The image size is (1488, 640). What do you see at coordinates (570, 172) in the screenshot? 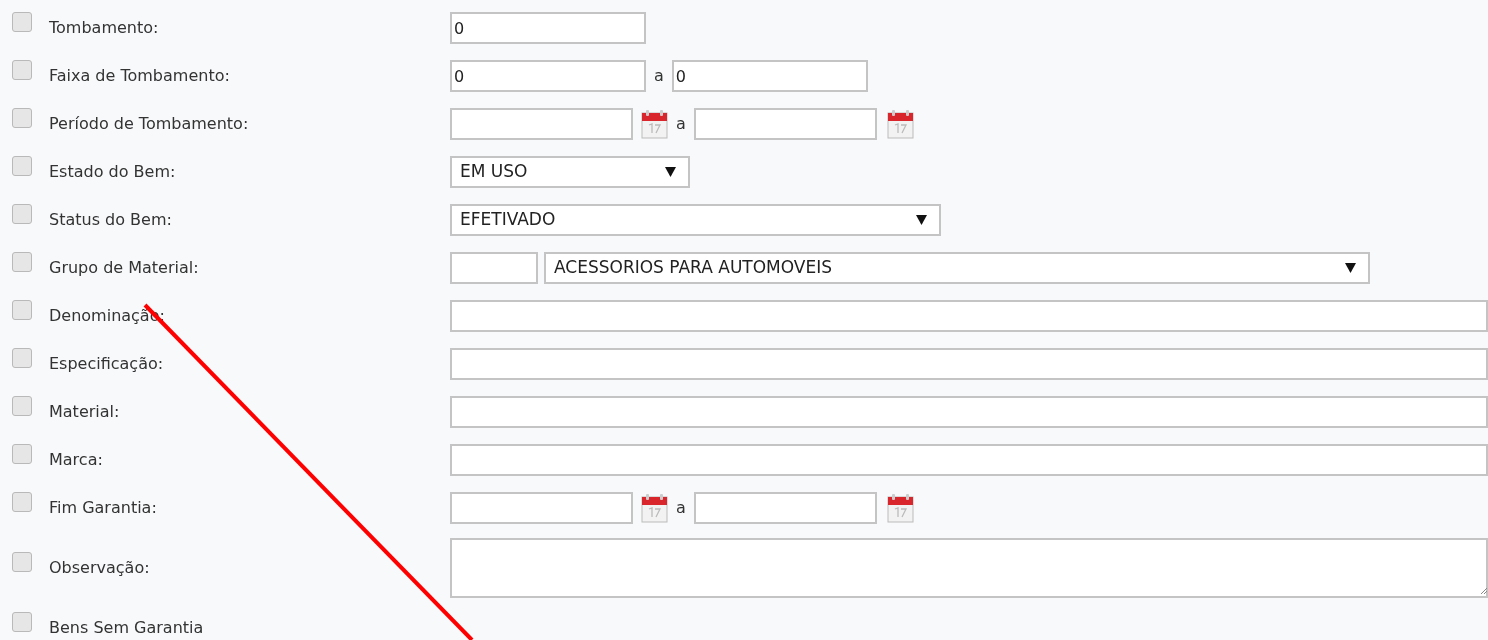
I see `dropdown: EM USO` at bounding box center [570, 172].